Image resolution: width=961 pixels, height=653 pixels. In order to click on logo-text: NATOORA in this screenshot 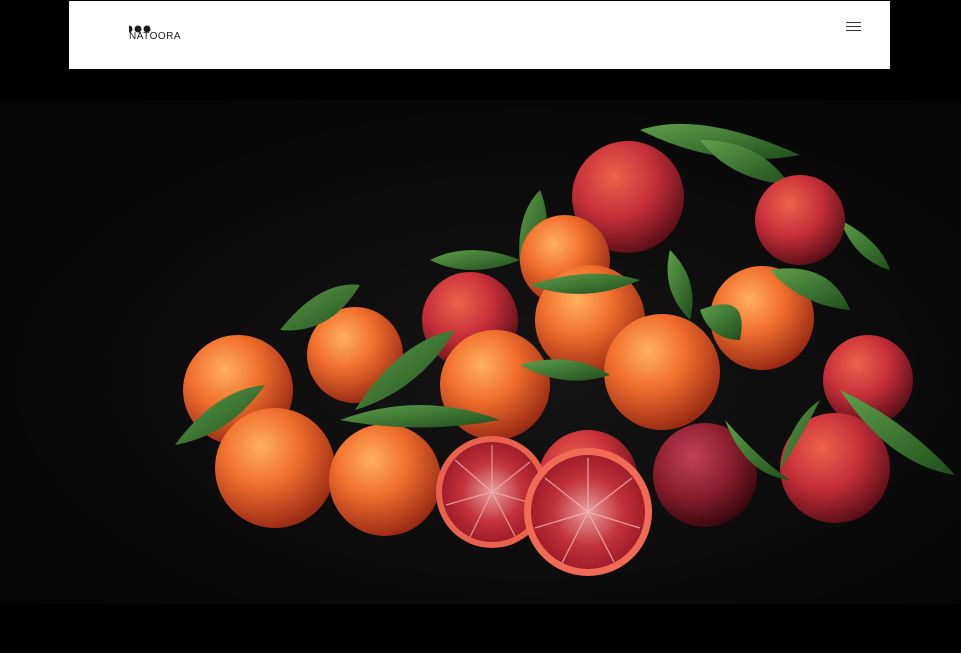, I will do `click(155, 36)`.